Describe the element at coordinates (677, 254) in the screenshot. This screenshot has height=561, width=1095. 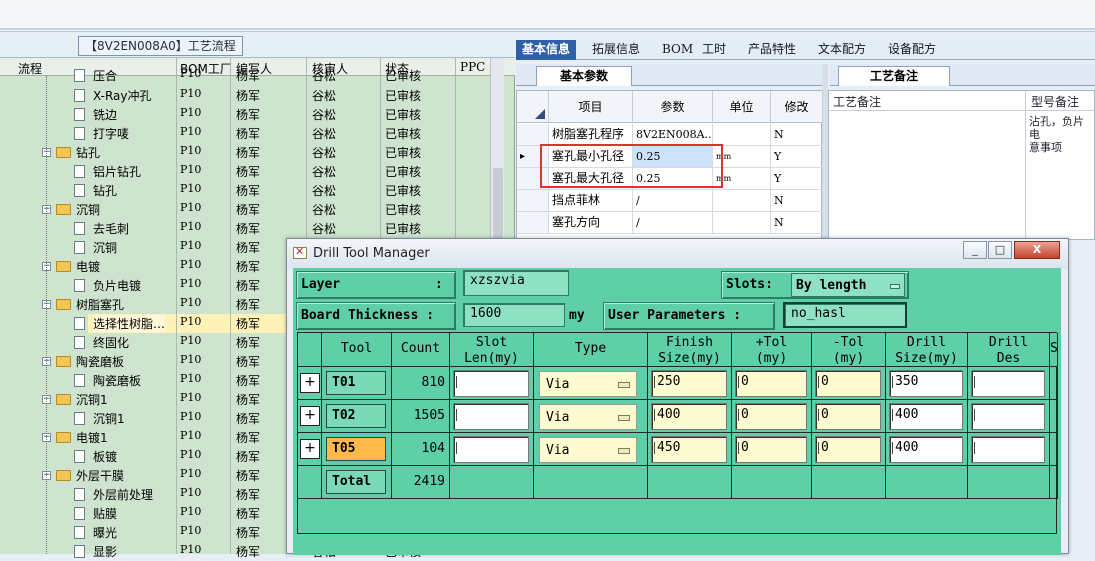
I see `dtm-titlebar: Drill Tool Manager _ □ X` at that location.